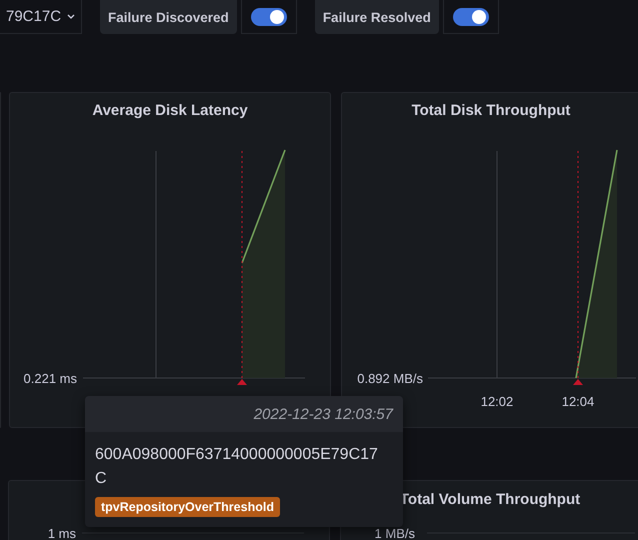  I want to click on panel-title: Total Volume Throughput, so click(490, 499).